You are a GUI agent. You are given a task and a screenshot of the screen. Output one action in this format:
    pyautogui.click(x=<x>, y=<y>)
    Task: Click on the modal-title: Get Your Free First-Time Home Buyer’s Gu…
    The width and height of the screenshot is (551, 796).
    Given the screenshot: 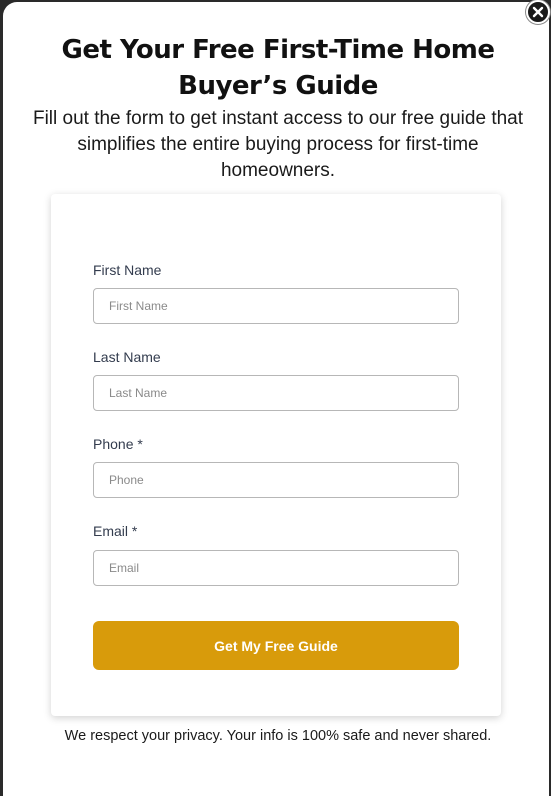 What is the action you would take?
    pyautogui.click(x=278, y=68)
    